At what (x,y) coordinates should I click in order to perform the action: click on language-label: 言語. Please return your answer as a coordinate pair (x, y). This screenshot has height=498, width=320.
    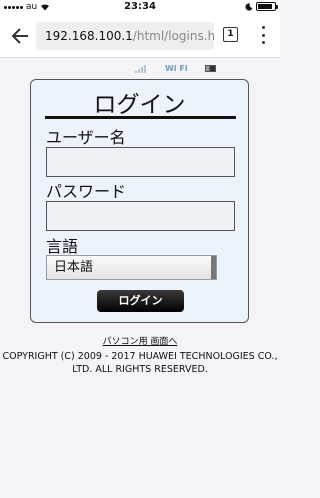
    Looking at the image, I should click on (62, 246).